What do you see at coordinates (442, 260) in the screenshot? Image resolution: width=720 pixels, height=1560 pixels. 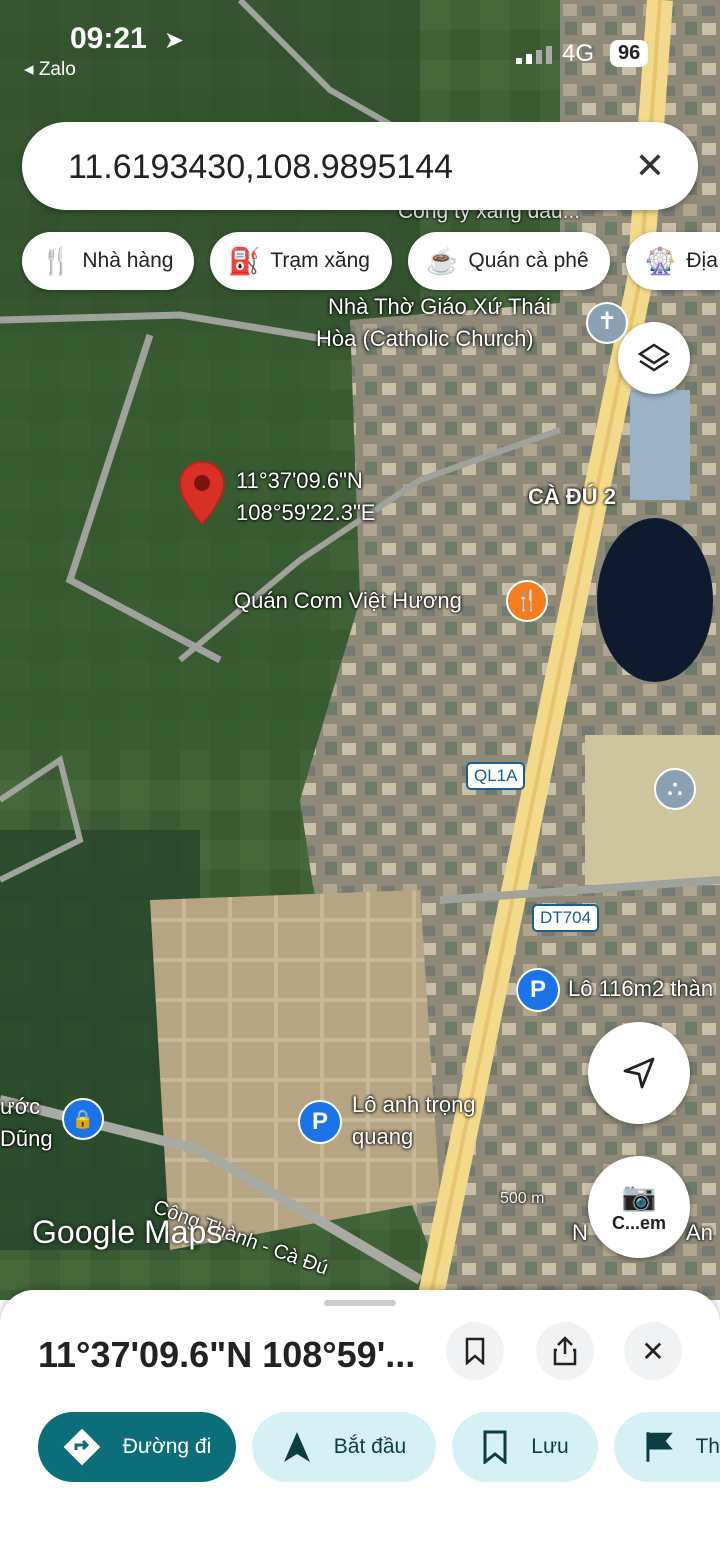 I see `coffee-cup-icon: ☕` at bounding box center [442, 260].